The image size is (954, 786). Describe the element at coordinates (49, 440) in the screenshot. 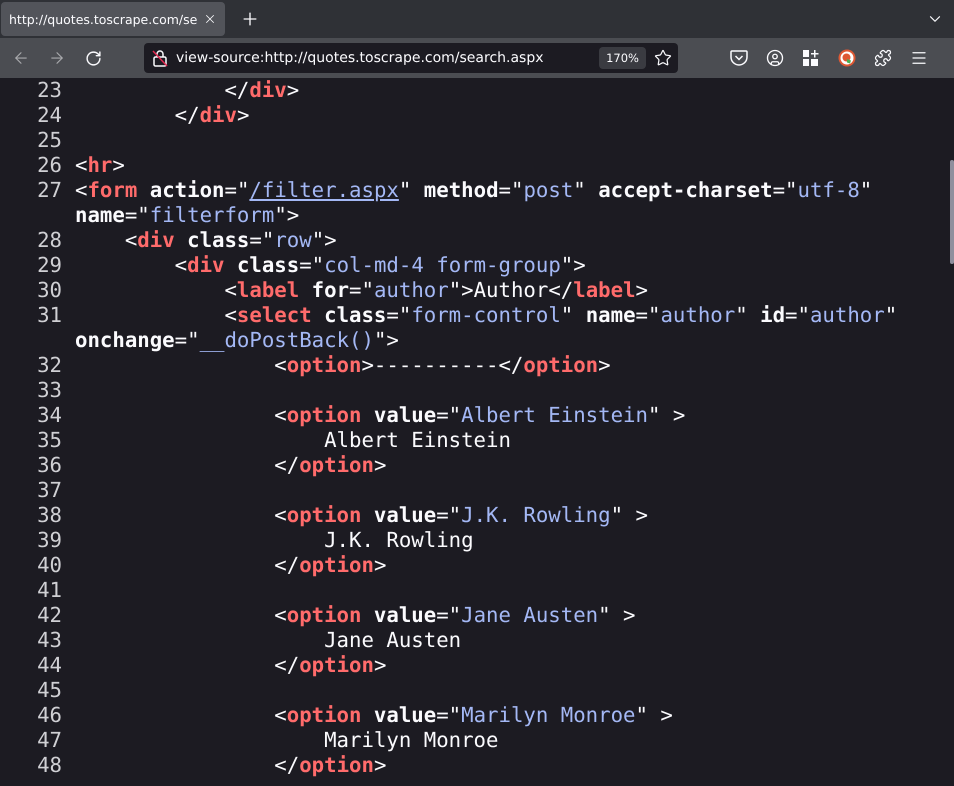

I see `line-number: 35` at that location.